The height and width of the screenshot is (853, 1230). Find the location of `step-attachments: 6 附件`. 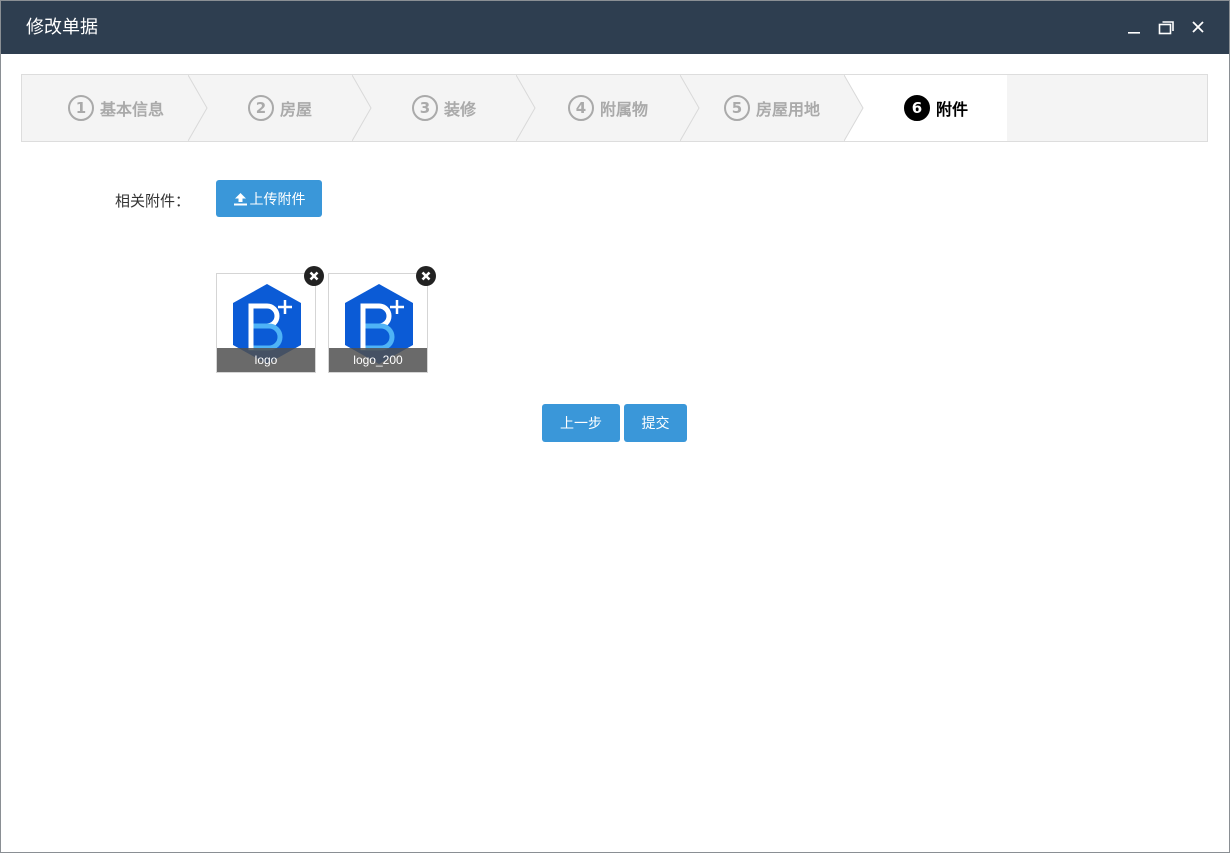

step-attachments: 6 附件 is located at coordinates (936, 108).